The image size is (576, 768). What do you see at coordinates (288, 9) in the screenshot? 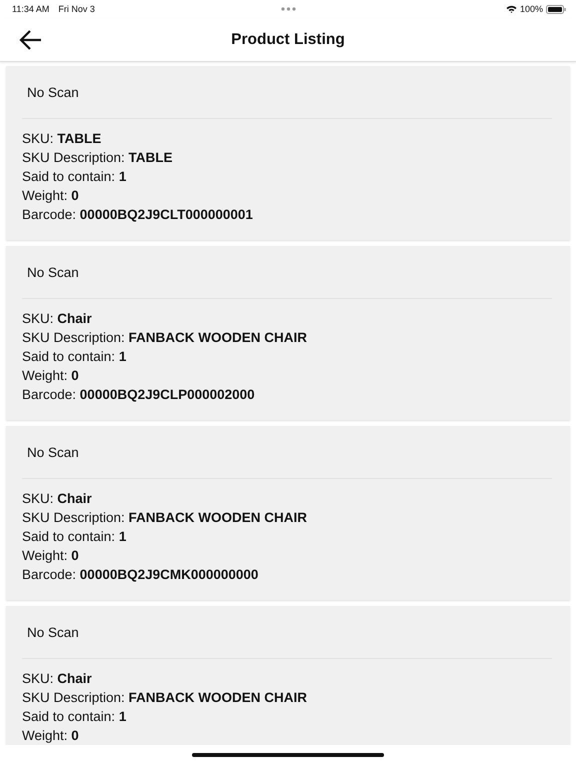
I see `more-icon` at bounding box center [288, 9].